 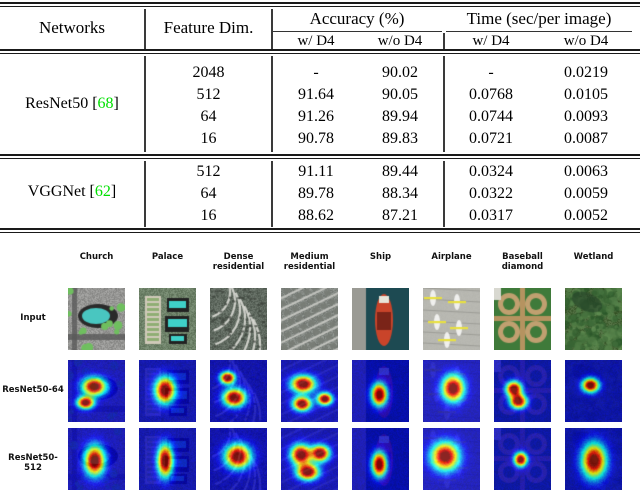 What do you see at coordinates (491, 138) in the screenshot?
I see `table-cell-time-w: 0.0721` at bounding box center [491, 138].